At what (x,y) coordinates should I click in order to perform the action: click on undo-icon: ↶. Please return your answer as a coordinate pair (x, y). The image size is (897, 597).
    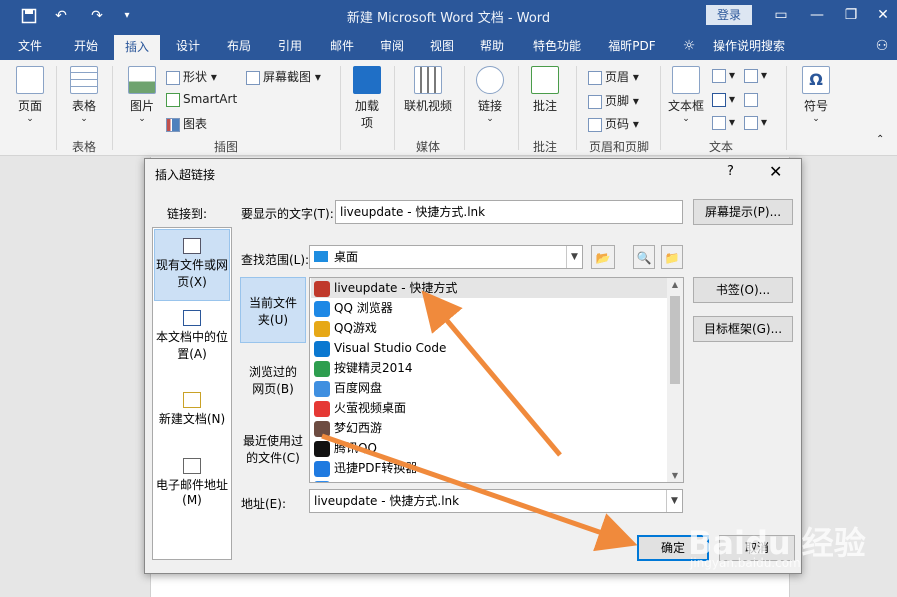
    Looking at the image, I should click on (61, 16).